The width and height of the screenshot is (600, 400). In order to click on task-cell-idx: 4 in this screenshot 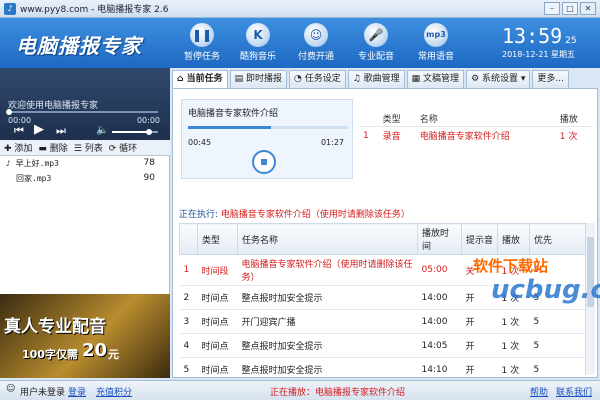, I will do `click(188, 345)`.